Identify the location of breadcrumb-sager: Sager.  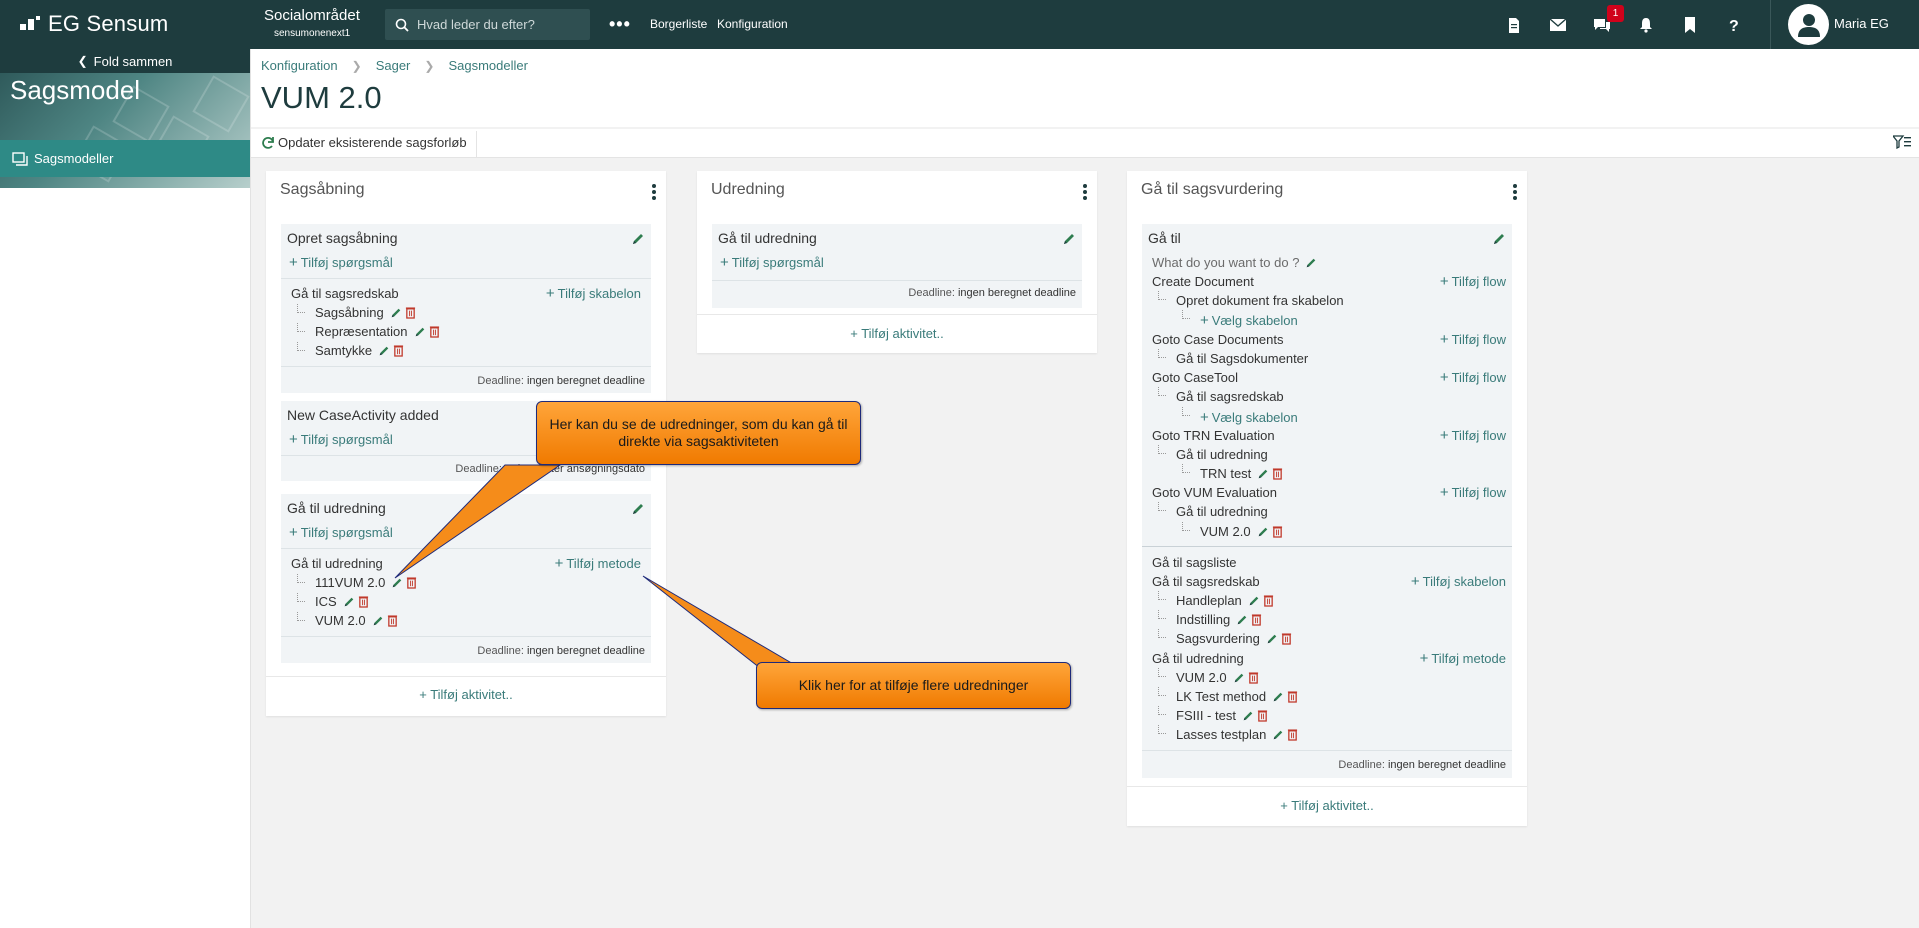
(393, 65).